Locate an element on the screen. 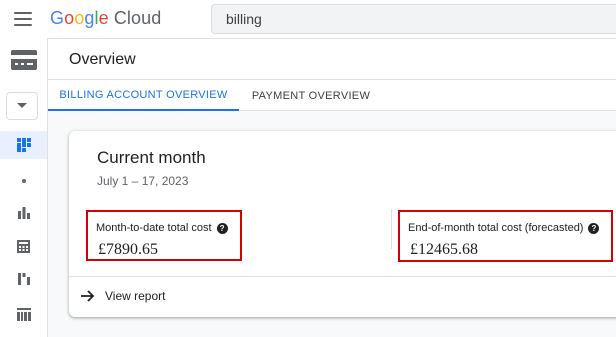  month-to-date-label: Month-to-date total cost is located at coordinates (154, 228).